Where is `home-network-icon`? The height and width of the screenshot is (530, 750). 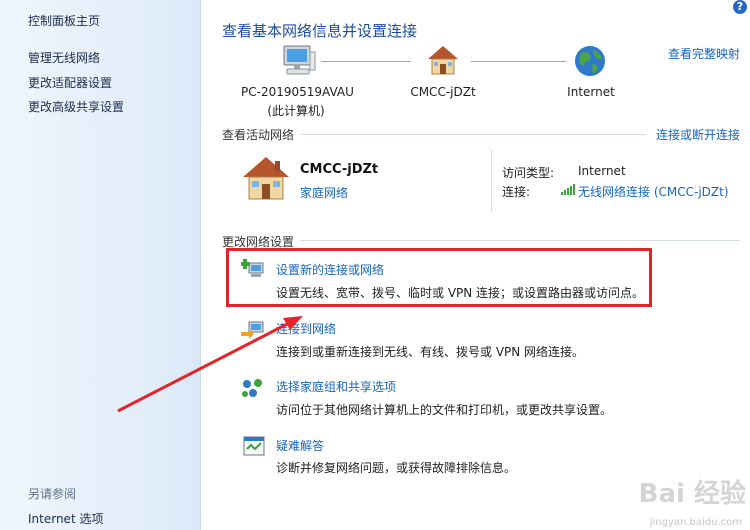 home-network-icon is located at coordinates (266, 179).